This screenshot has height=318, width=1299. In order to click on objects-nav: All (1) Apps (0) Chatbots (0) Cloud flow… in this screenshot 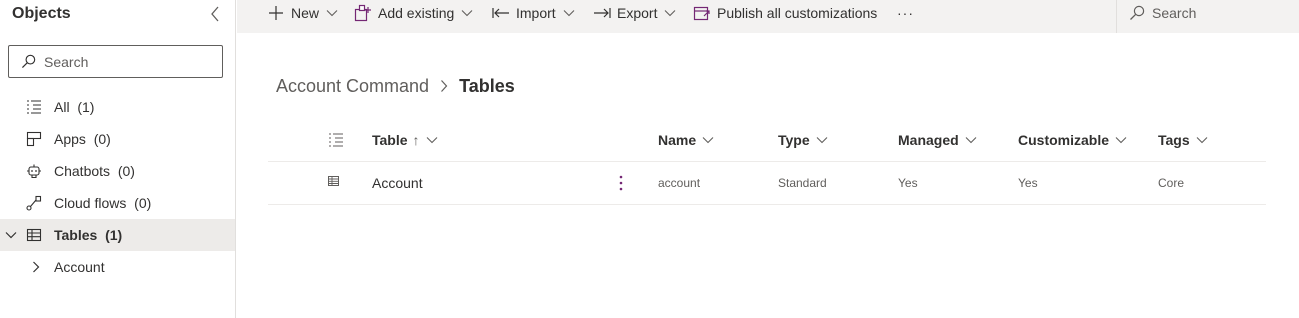, I will do `click(117, 187)`.